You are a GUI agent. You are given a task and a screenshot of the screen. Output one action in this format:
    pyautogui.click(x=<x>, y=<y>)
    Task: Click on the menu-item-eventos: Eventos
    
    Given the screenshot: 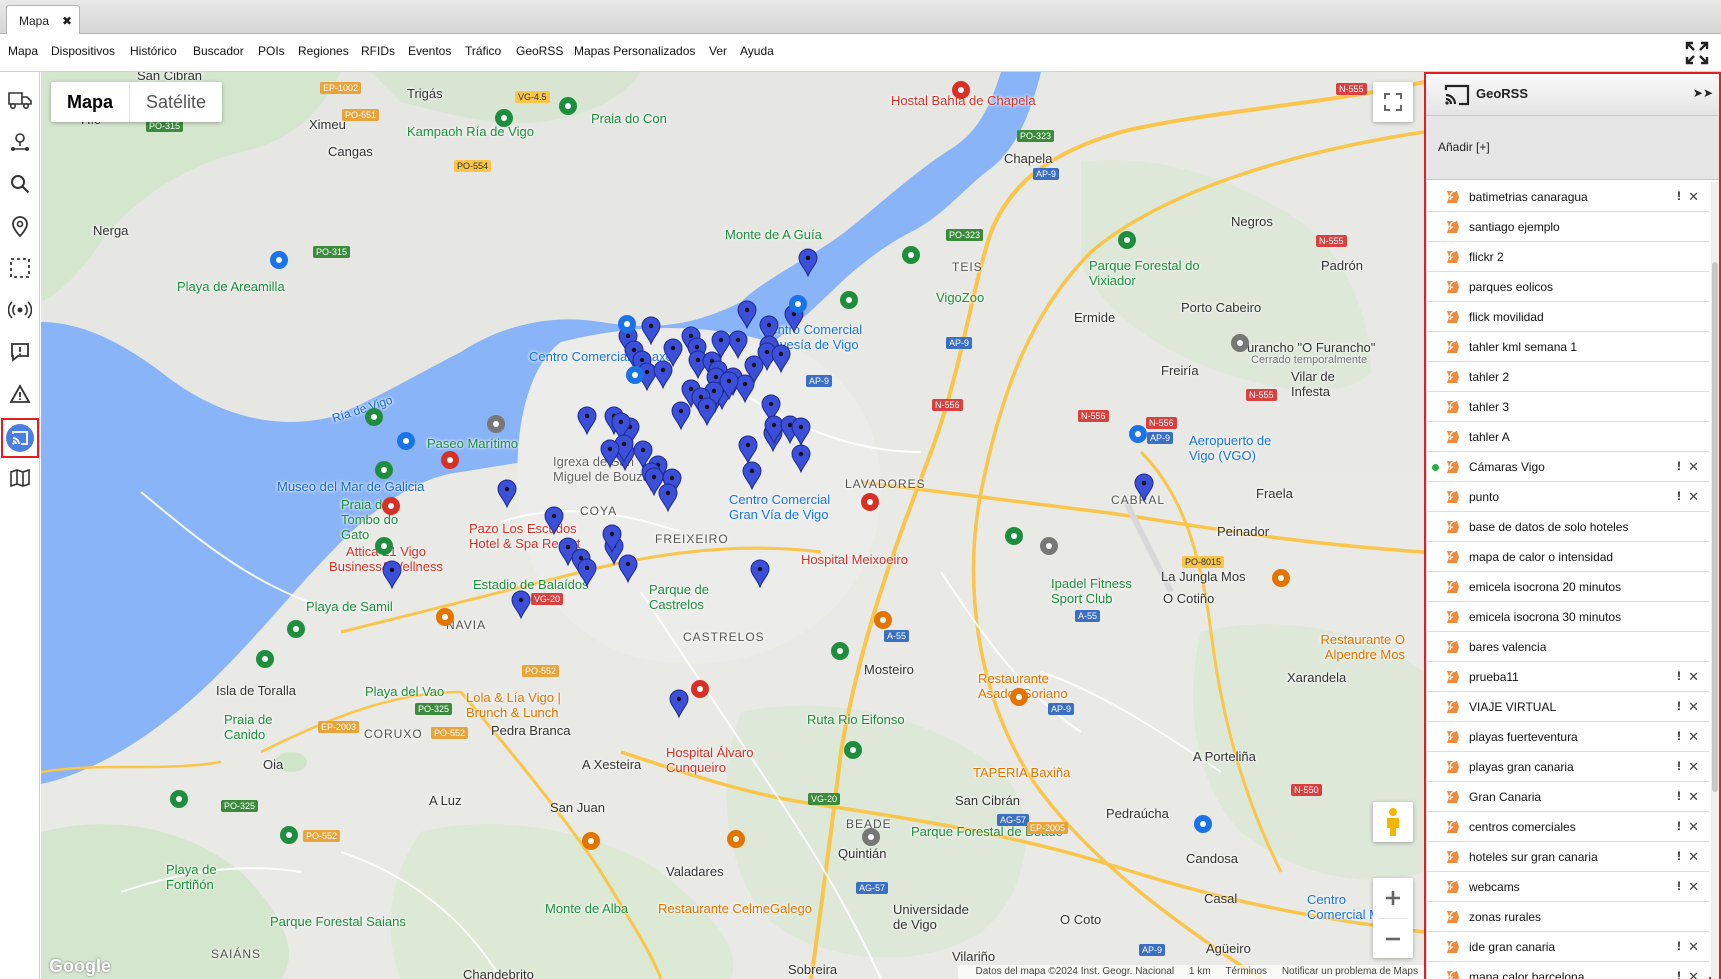 What is the action you would take?
    pyautogui.click(x=429, y=51)
    